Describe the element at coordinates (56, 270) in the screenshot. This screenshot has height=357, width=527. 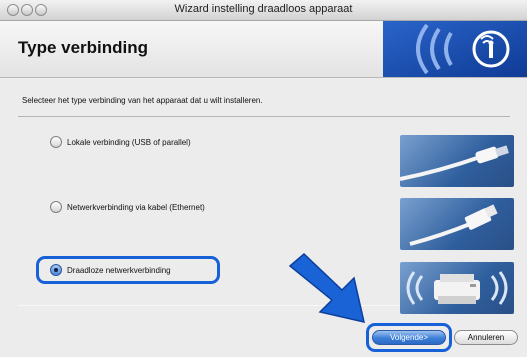
I see `radio-wireless-connection` at that location.